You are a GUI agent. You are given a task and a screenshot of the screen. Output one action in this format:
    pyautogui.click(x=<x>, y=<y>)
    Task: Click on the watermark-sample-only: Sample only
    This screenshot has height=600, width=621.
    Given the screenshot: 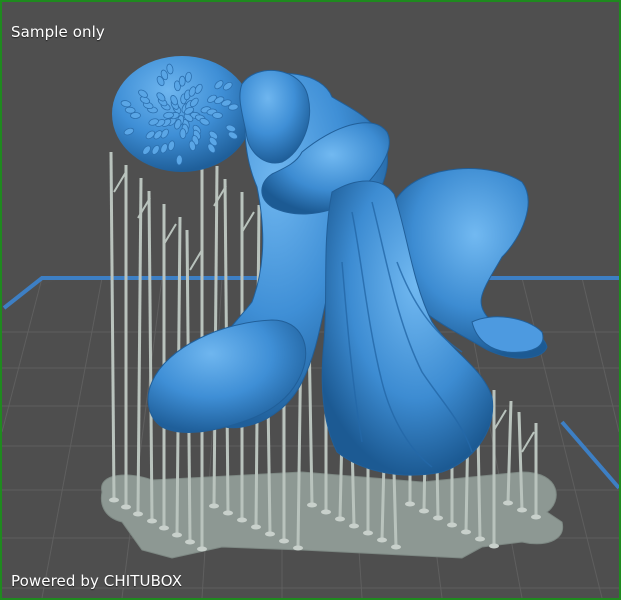 What is the action you would take?
    pyautogui.click(x=58, y=32)
    